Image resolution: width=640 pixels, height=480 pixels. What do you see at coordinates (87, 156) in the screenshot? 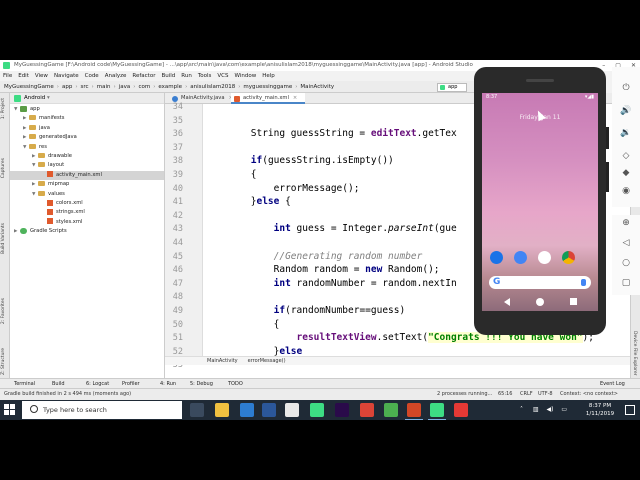
I see `tree-item: ▶ drawable` at bounding box center [87, 156].